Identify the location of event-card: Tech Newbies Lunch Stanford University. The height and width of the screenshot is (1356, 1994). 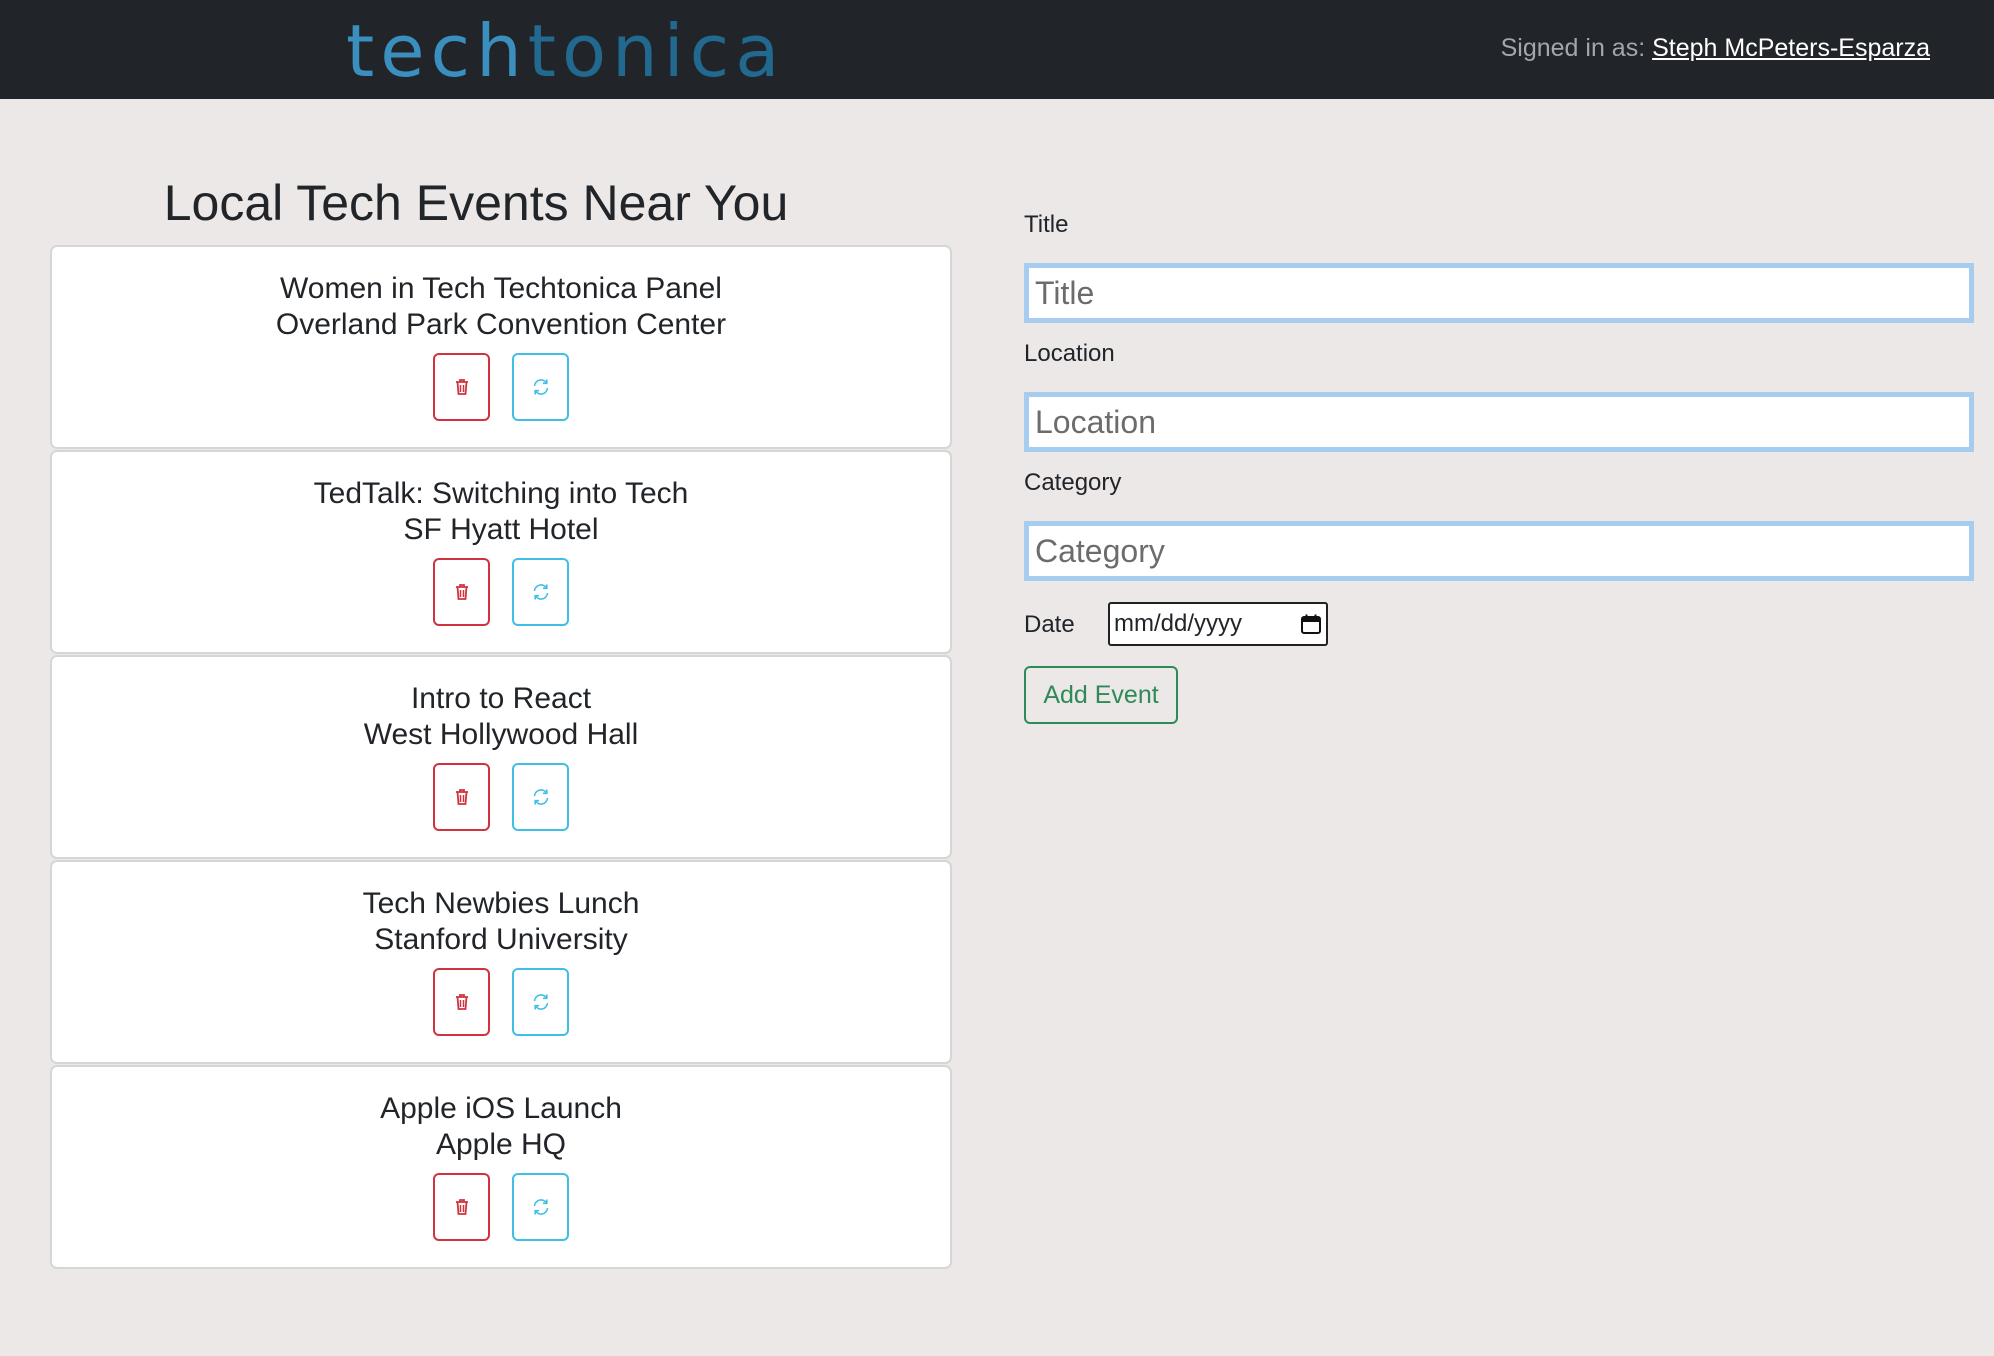
(501, 962).